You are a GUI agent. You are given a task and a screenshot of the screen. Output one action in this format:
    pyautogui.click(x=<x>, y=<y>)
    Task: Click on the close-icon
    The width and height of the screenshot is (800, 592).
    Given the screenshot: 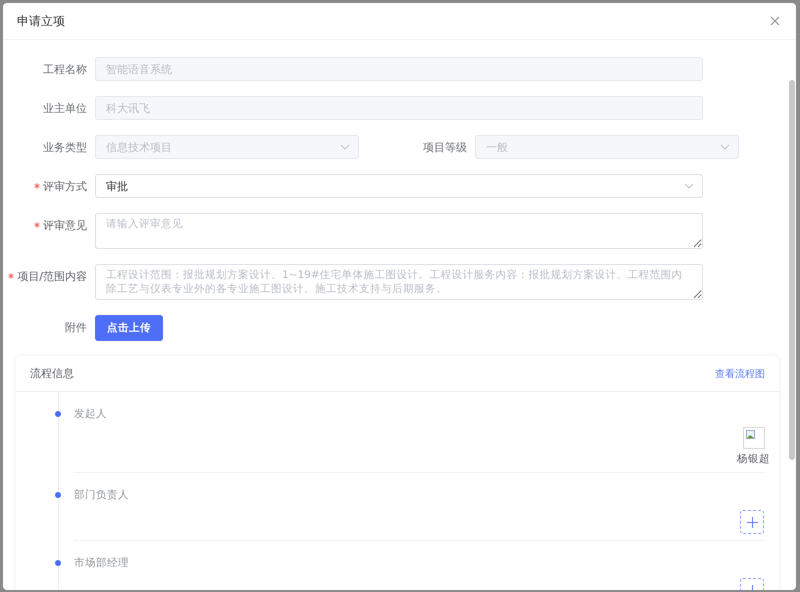 What is the action you would take?
    pyautogui.click(x=775, y=21)
    